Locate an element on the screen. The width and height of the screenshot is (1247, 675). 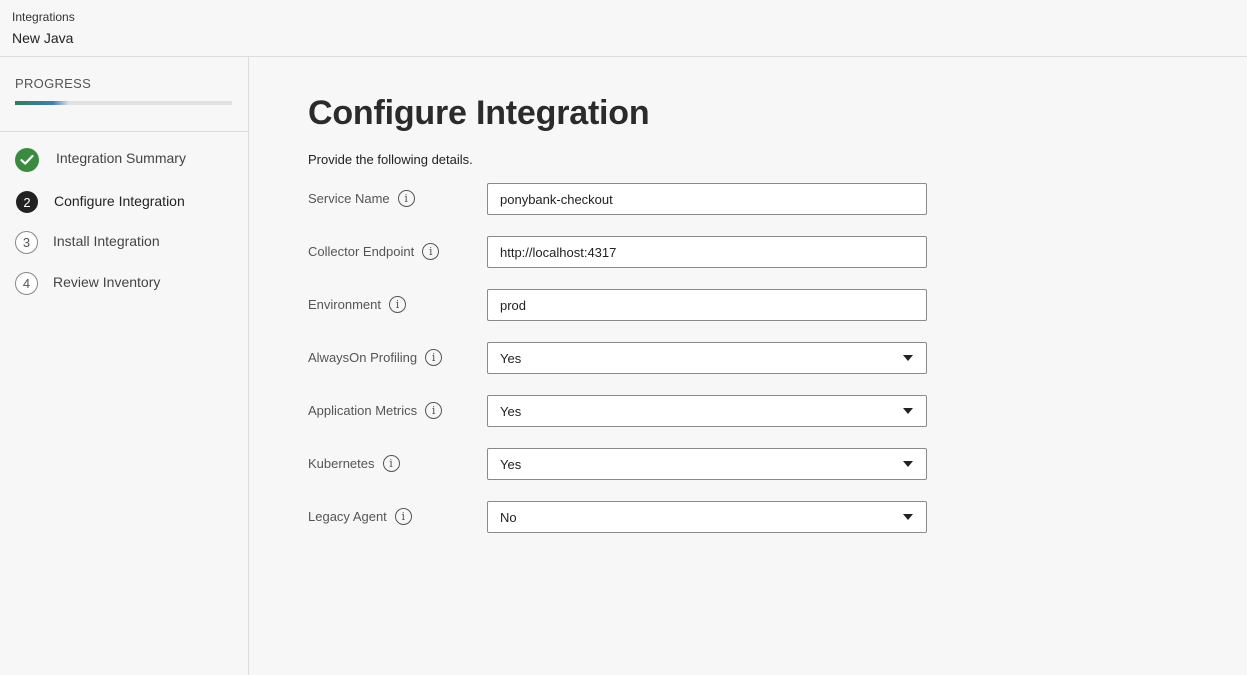
field-row-kubernetes: Kubernetes i Yes is located at coordinates (618, 464).